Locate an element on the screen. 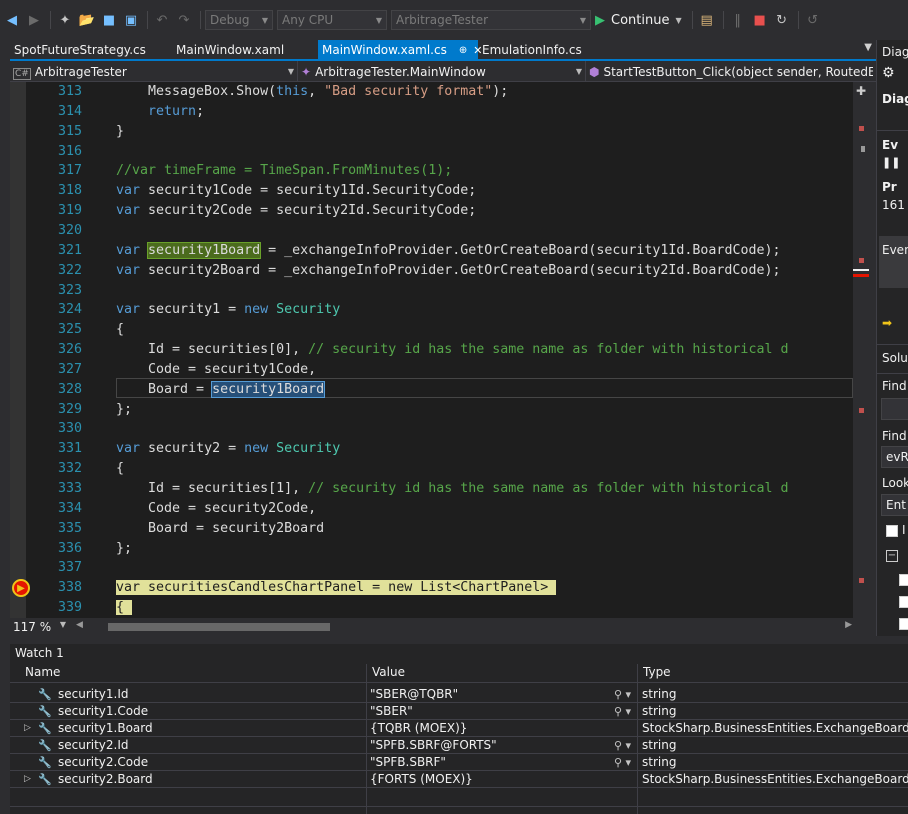  watch-name: security1.Board is located at coordinates (105, 728).